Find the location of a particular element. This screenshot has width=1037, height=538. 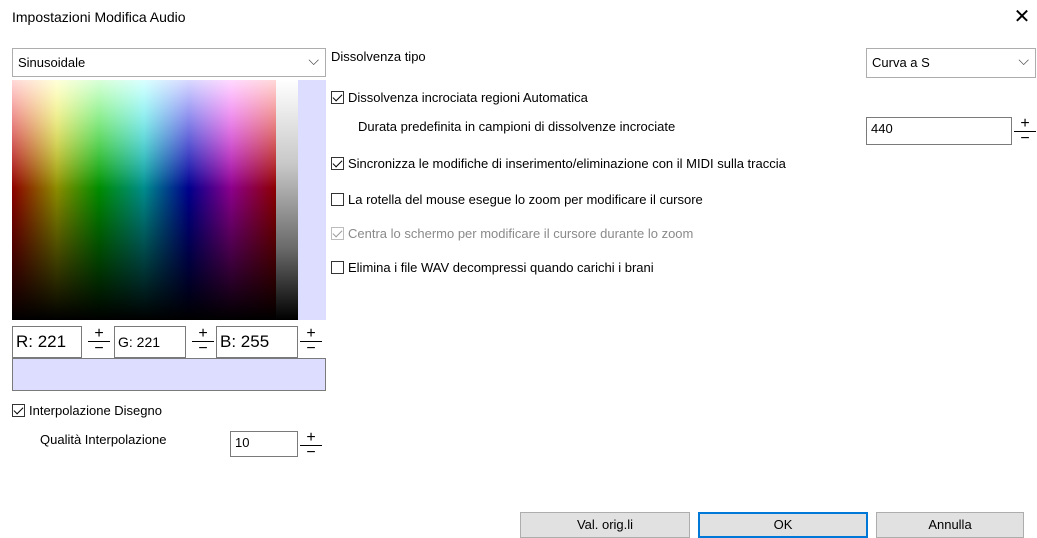

close-icon: ✕ is located at coordinates (1022, 17).